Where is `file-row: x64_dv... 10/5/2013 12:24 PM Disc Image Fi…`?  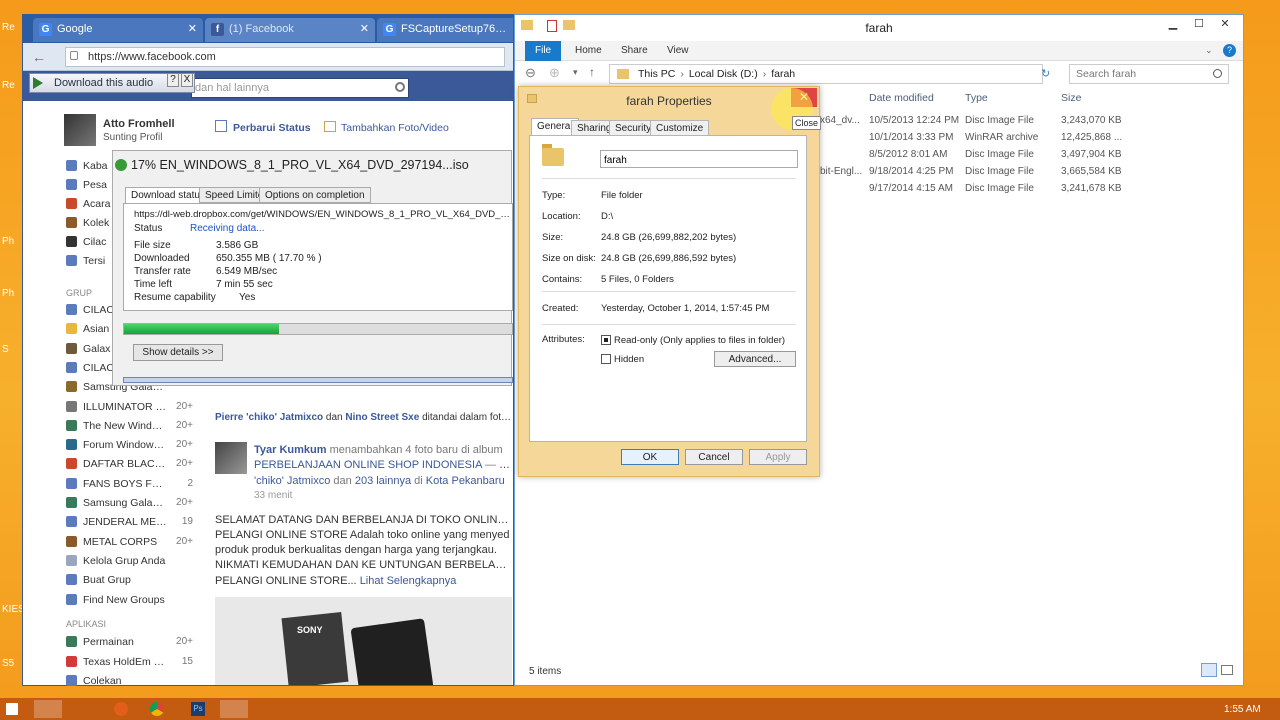
file-row: x64_dv... 10/5/2013 12:24 PM Disc Image Fi… is located at coordinates (1010, 121).